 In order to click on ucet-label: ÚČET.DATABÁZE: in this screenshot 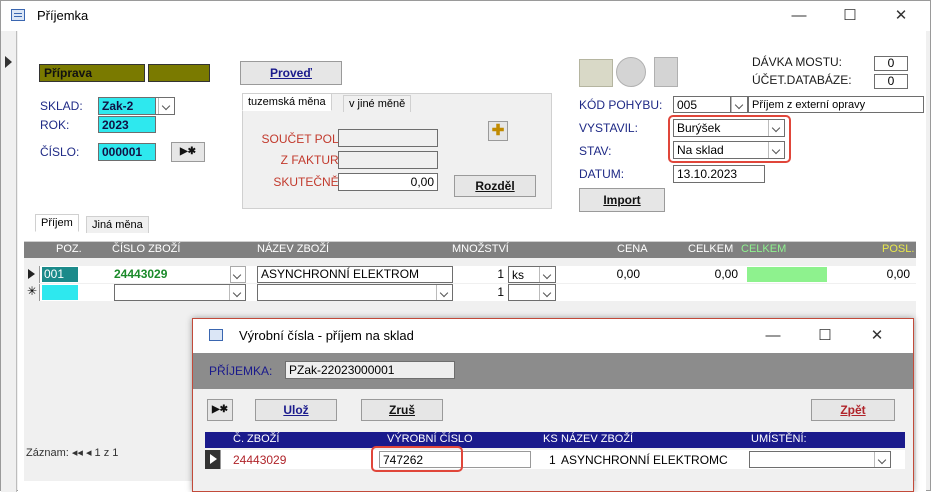, I will do `click(802, 80)`.